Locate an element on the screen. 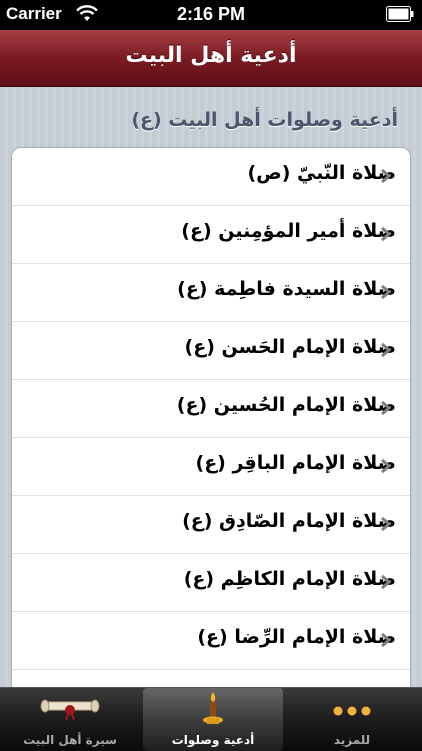 This screenshot has height=751, width=422. navigation-bar: أدعية أهل البيت is located at coordinates (211, 58).